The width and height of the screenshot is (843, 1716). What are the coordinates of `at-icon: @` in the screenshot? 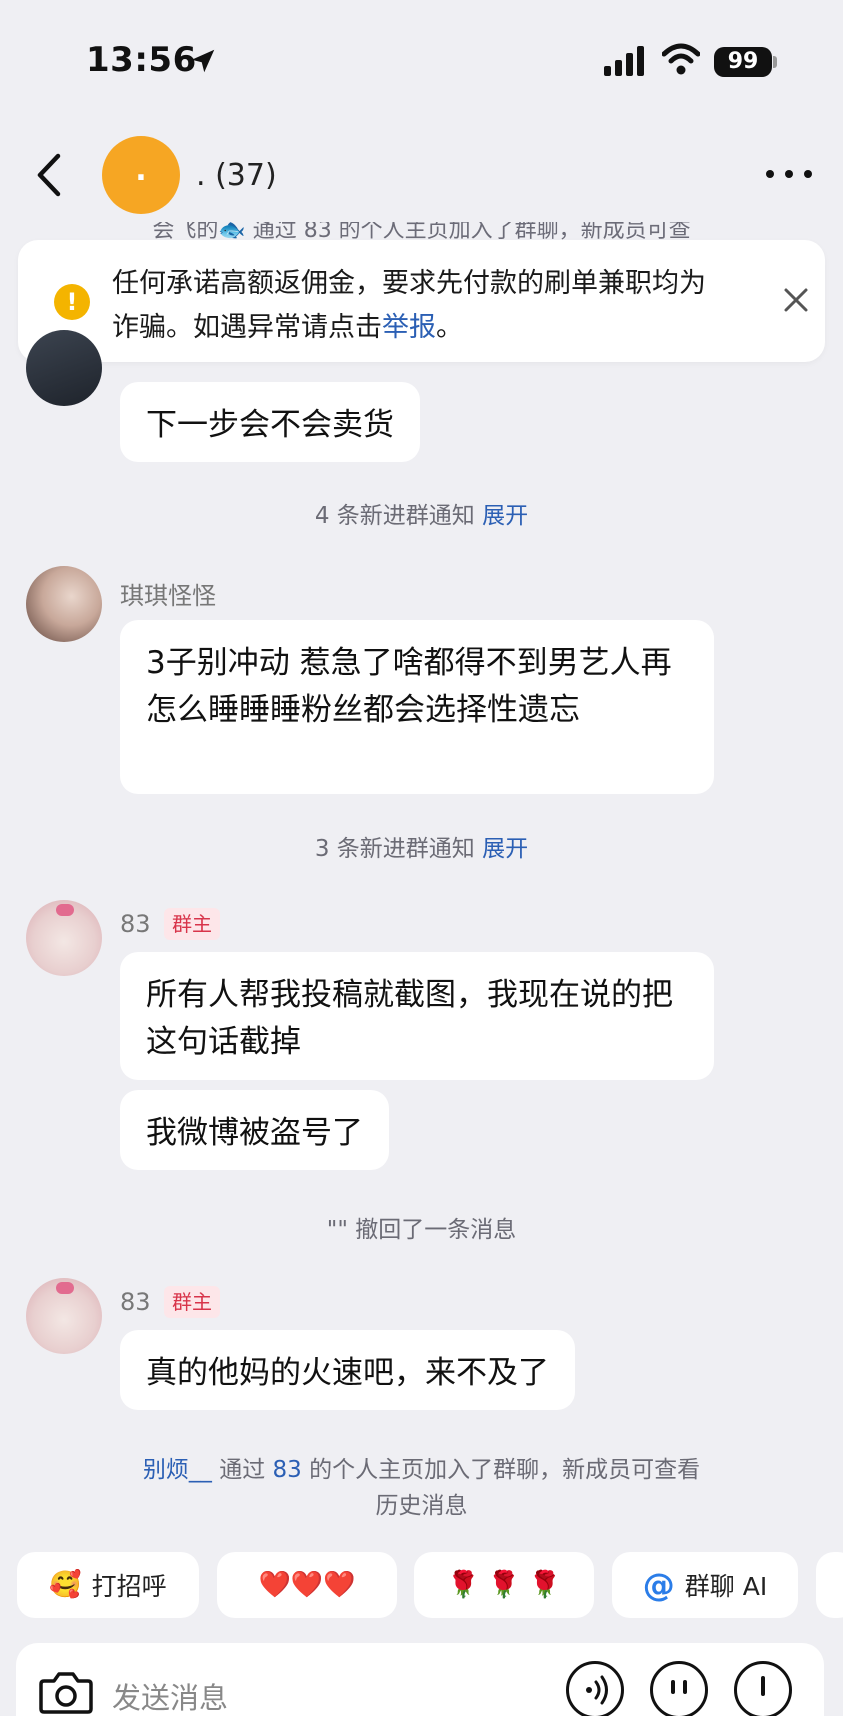 It's located at (658, 1585).